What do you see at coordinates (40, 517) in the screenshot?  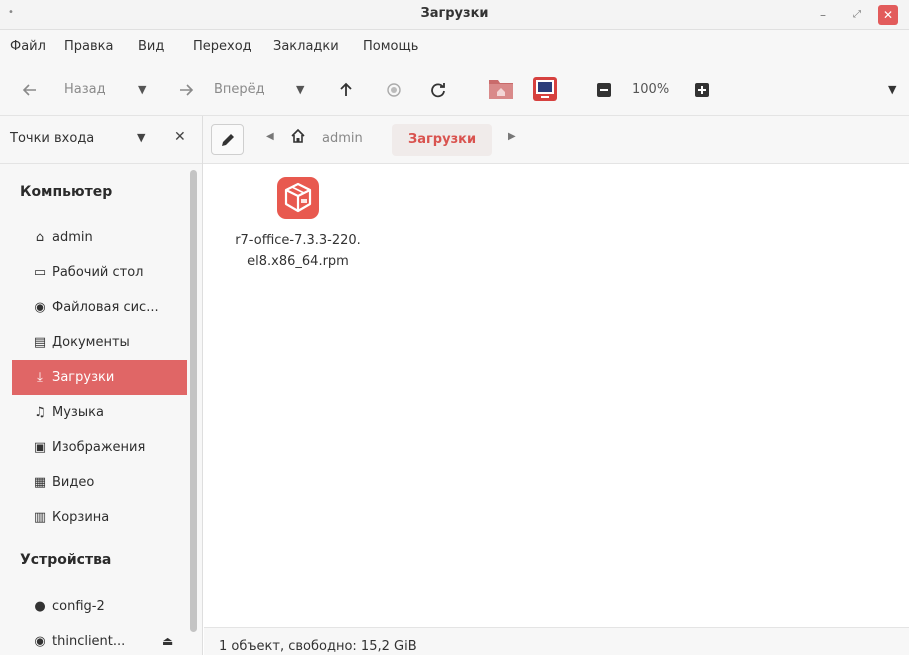 I see `trash-icon: ▥` at bounding box center [40, 517].